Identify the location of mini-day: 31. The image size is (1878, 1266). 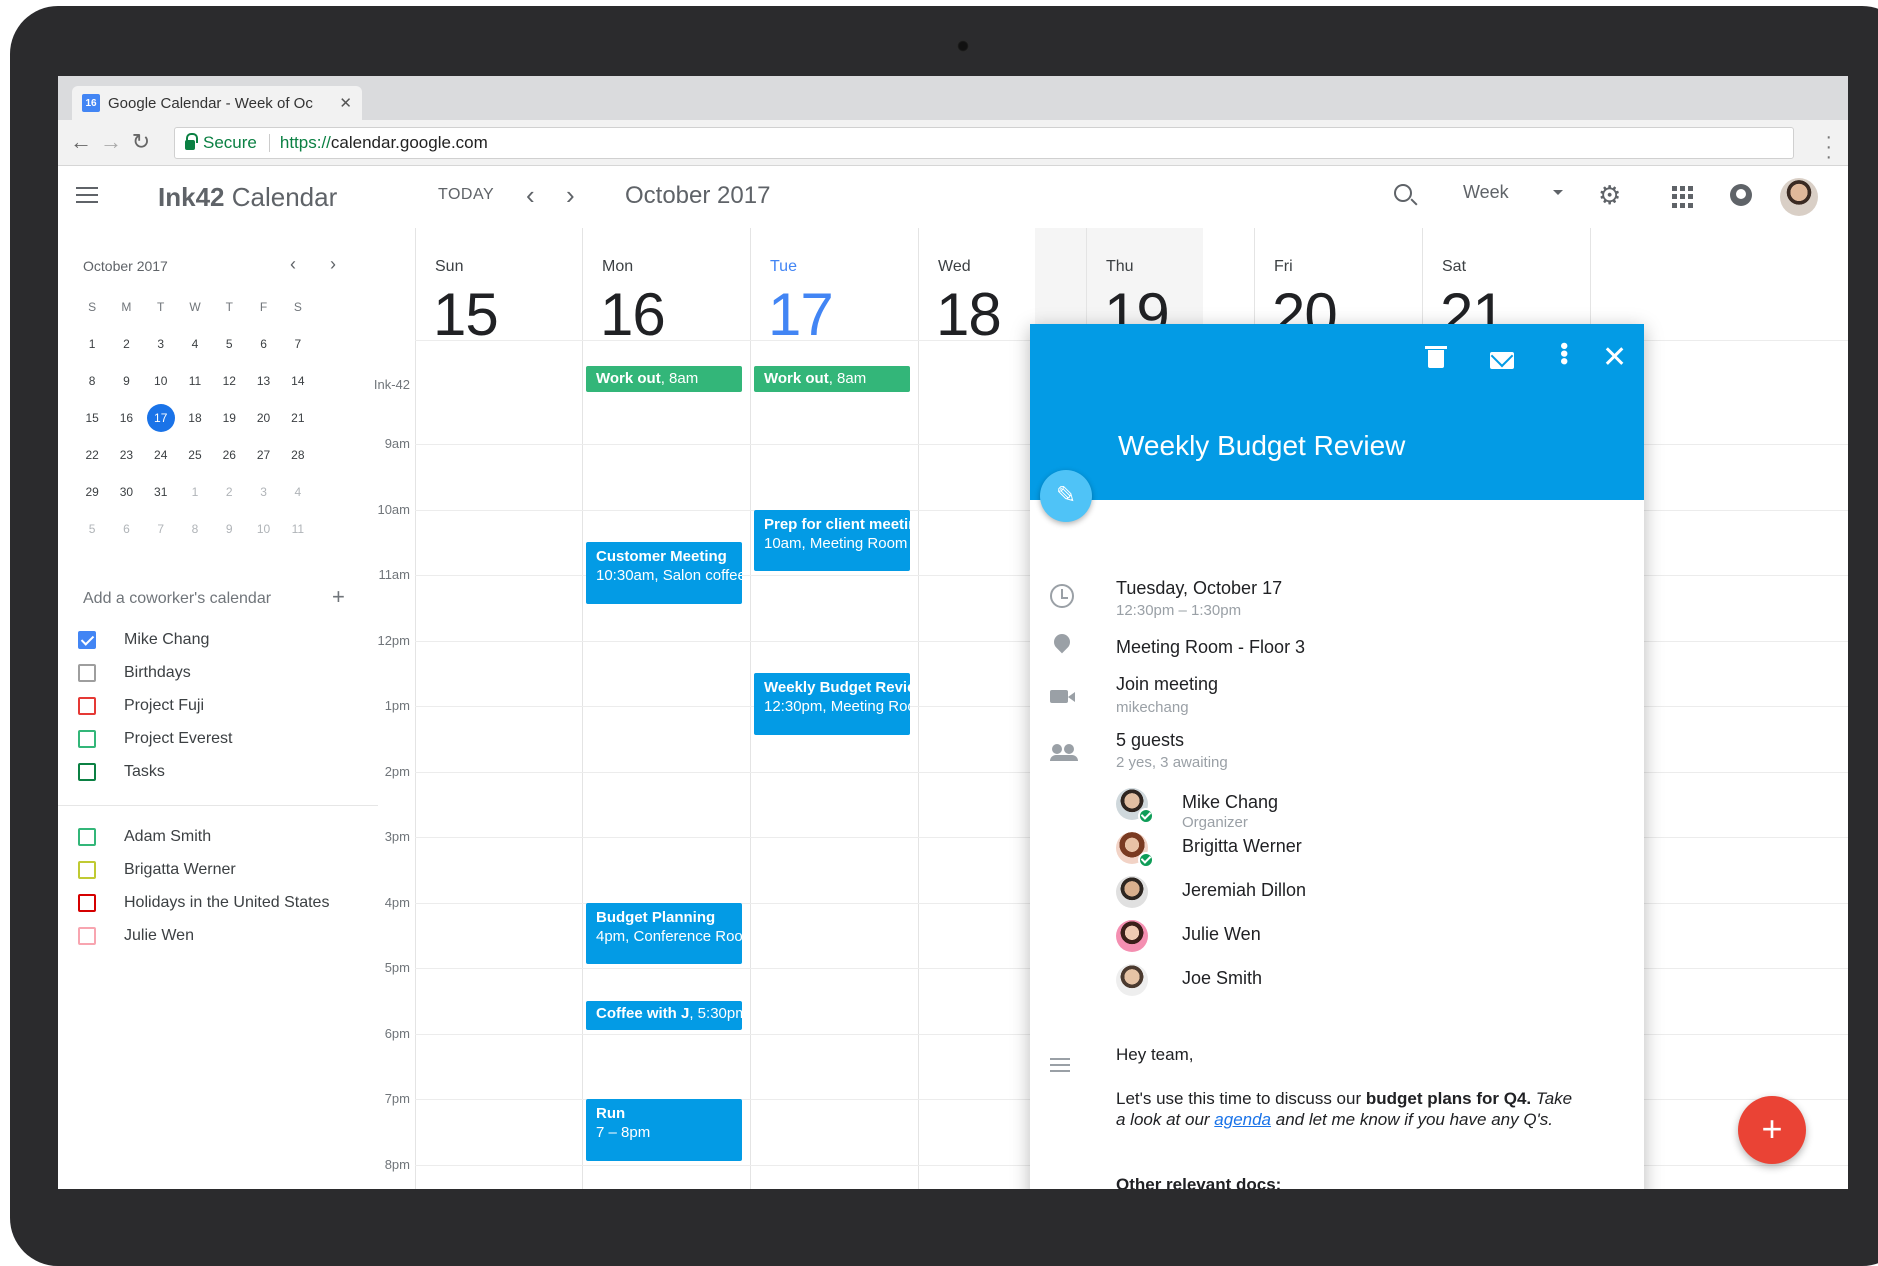
(161, 492).